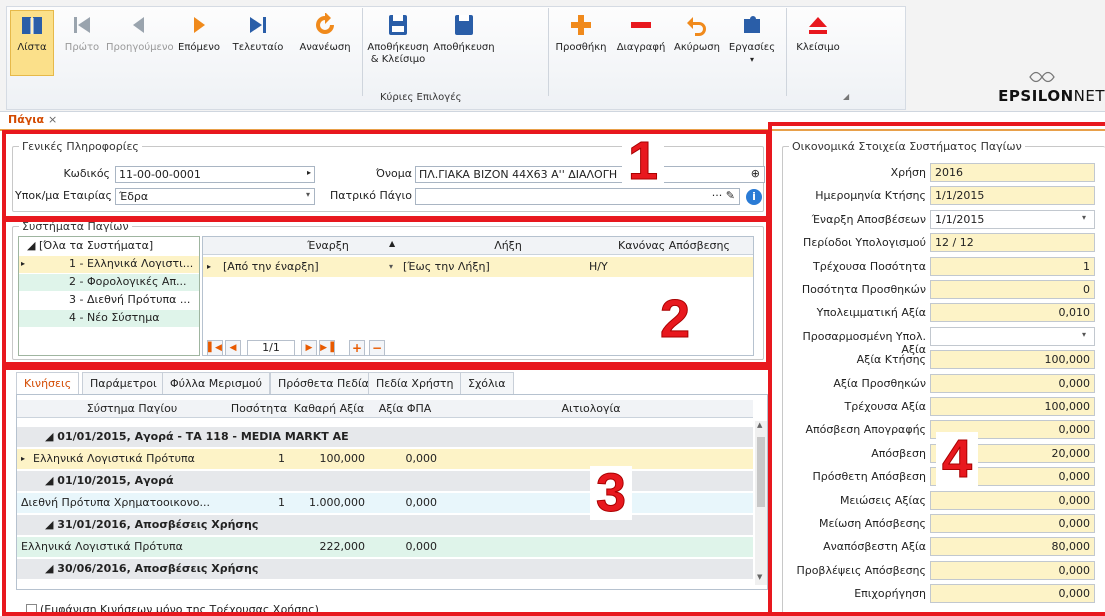 The image size is (1105, 616). What do you see at coordinates (957, 459) in the screenshot?
I see `callout-number-4: 4` at bounding box center [957, 459].